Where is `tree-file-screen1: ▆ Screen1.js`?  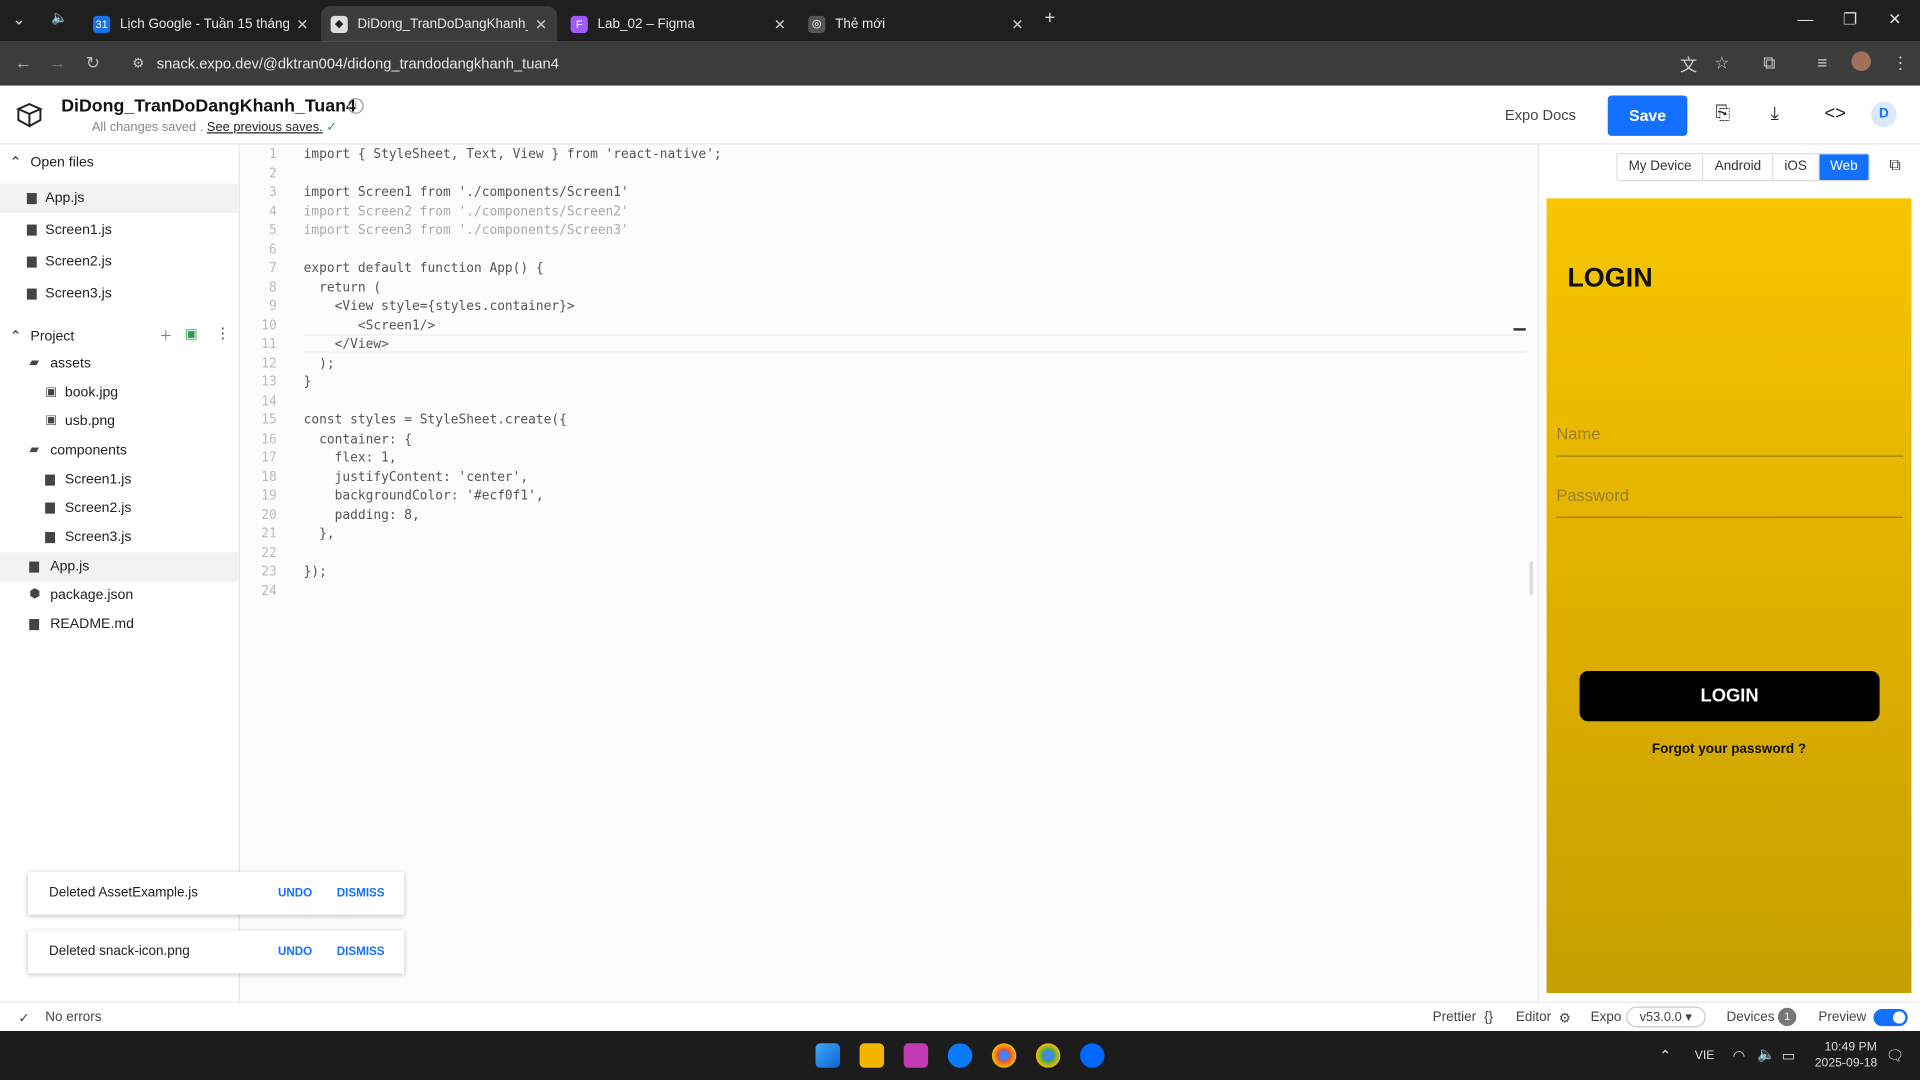 tree-file-screen1: ▆ Screen1.js is located at coordinates (119, 479).